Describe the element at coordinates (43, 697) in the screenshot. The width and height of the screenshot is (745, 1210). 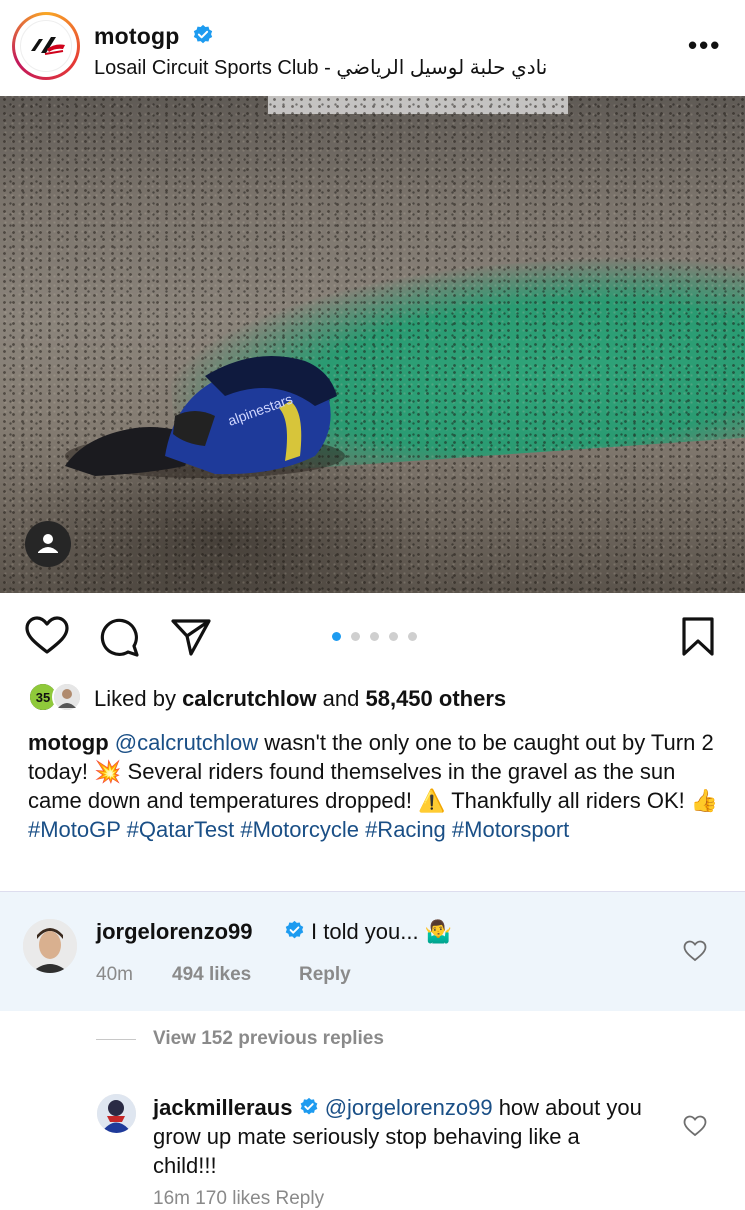
I see `svg-text: 35` at that location.